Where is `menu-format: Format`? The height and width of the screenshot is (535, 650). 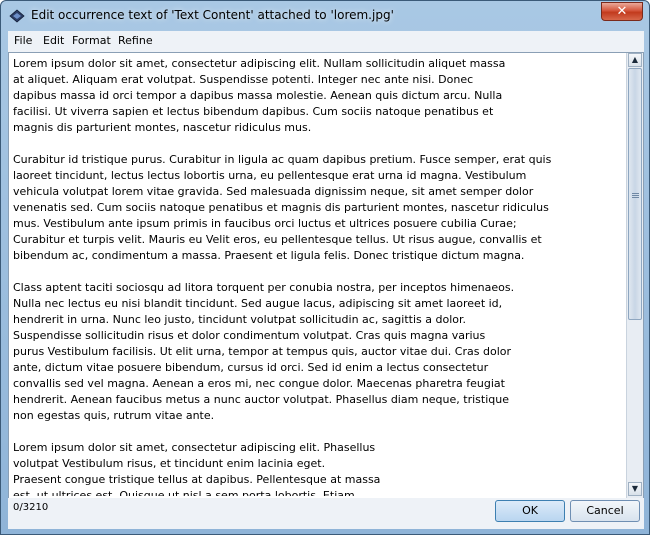
menu-format: Format is located at coordinates (91, 40).